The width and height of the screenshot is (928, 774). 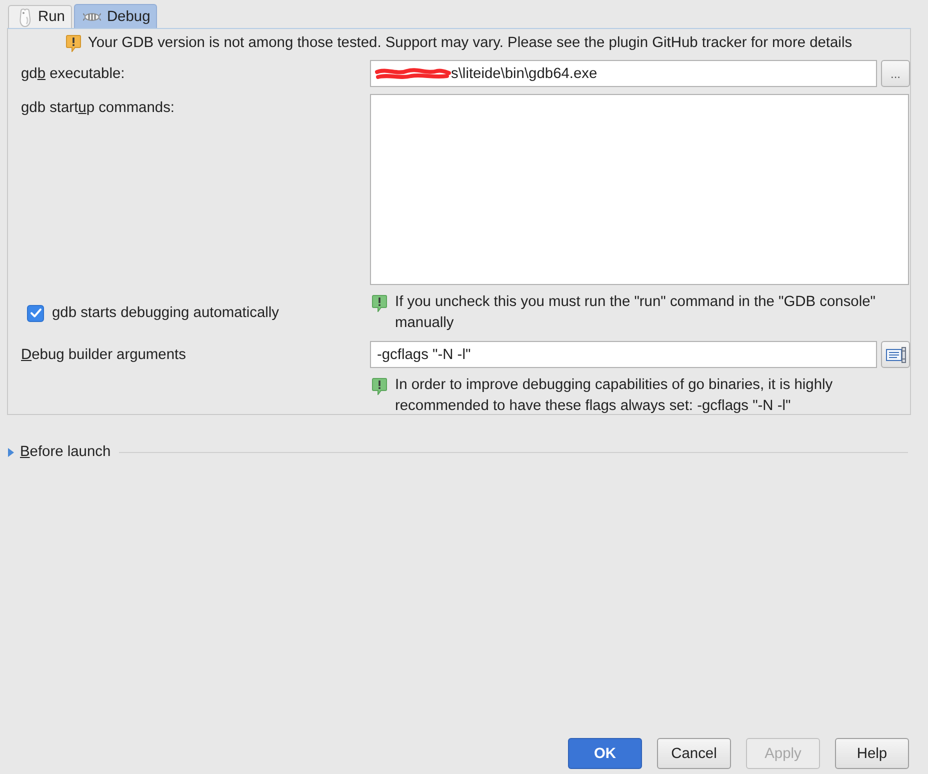 What do you see at coordinates (116, 16) in the screenshot?
I see `tab: Debug` at bounding box center [116, 16].